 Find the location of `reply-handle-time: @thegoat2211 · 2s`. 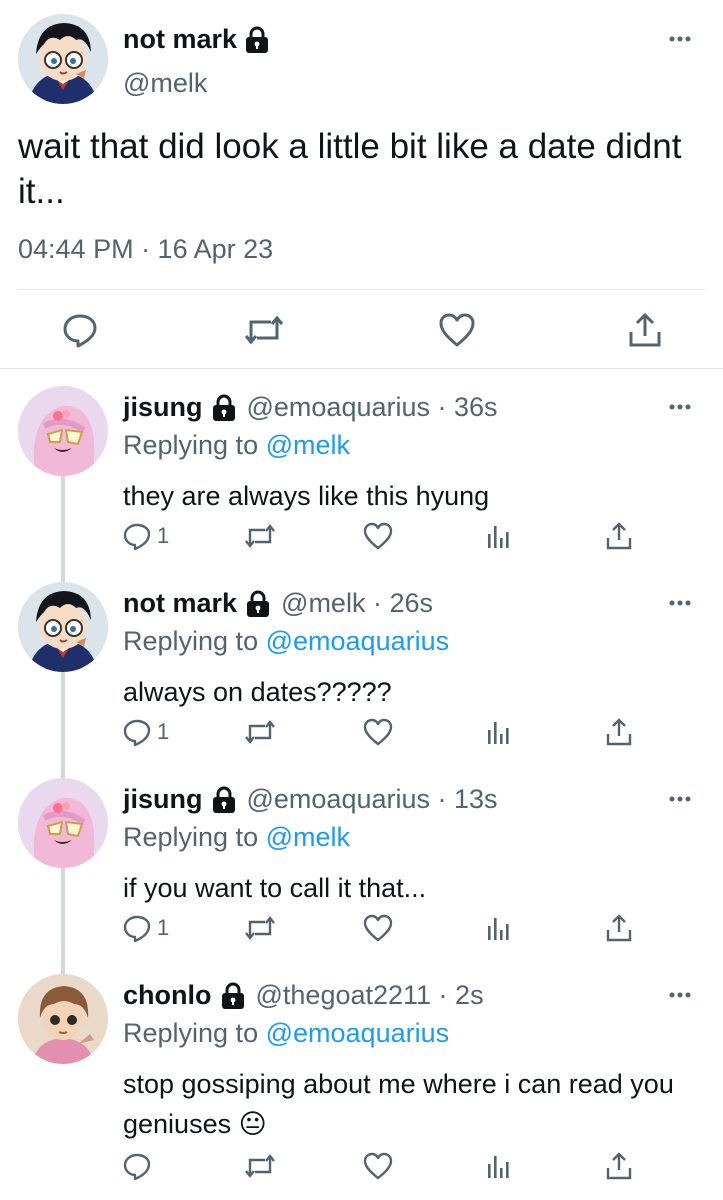

reply-handle-time: @thegoat2211 · 2s is located at coordinates (370, 995).